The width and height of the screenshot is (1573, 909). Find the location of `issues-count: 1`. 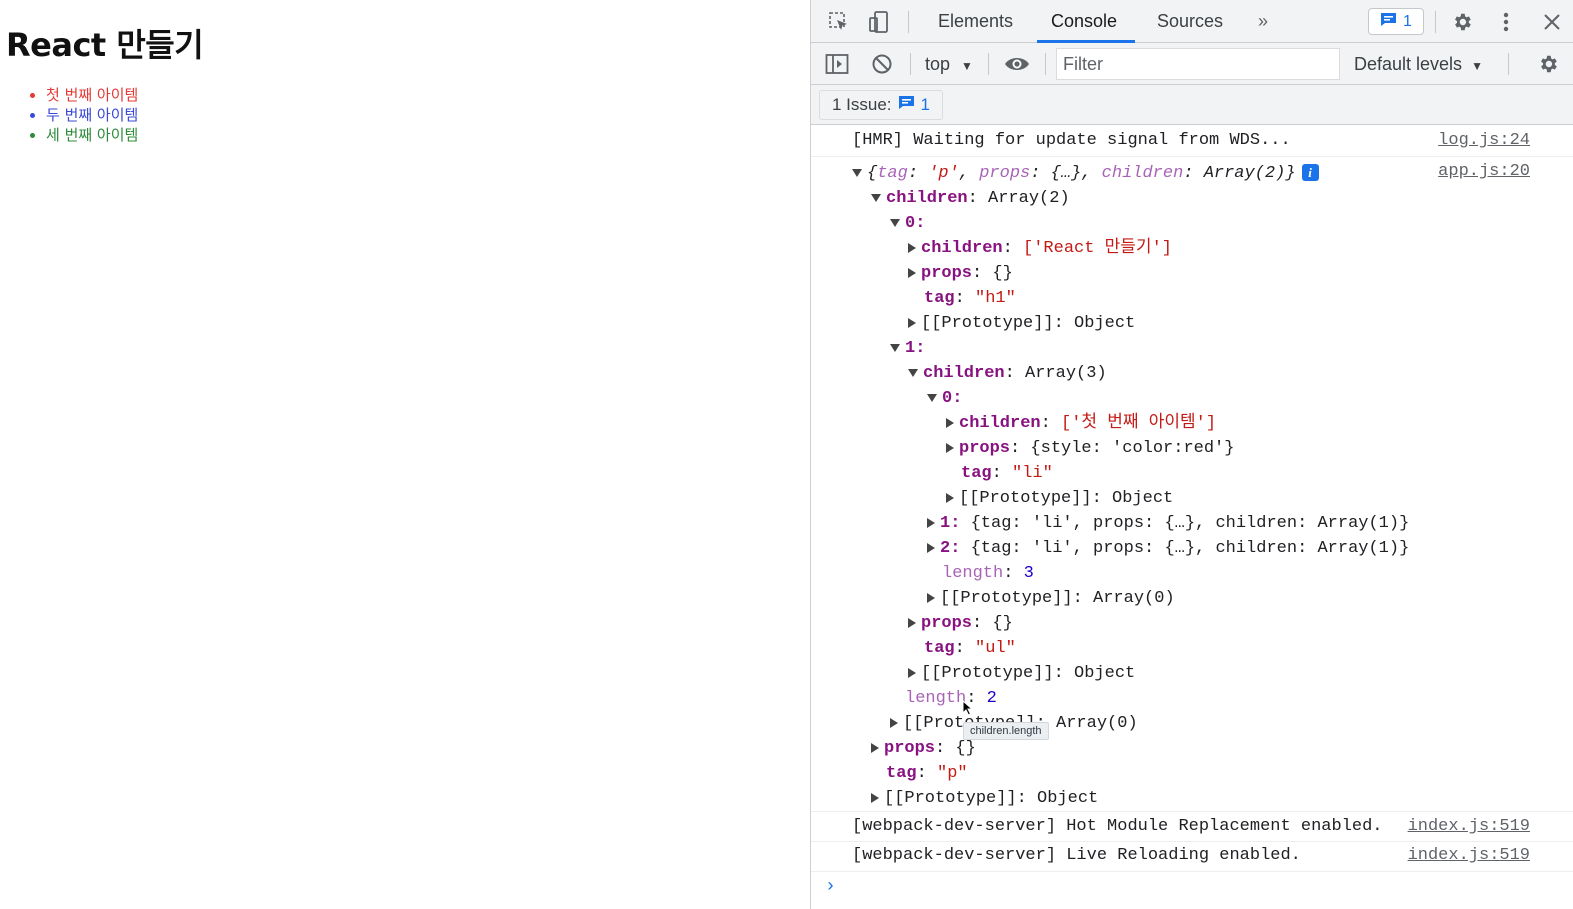

issues-count: 1 is located at coordinates (925, 104).